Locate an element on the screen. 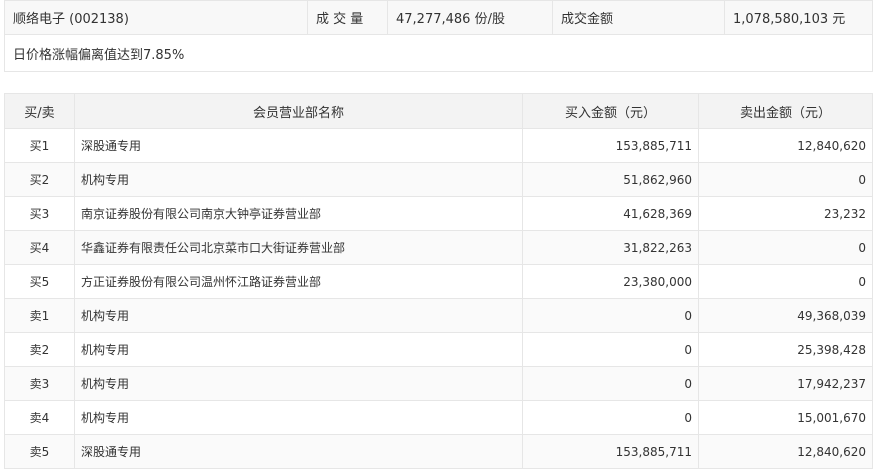 This screenshot has width=876, height=473. table-row: 买2 机构专用 51,862,960 0 is located at coordinates (438, 179).